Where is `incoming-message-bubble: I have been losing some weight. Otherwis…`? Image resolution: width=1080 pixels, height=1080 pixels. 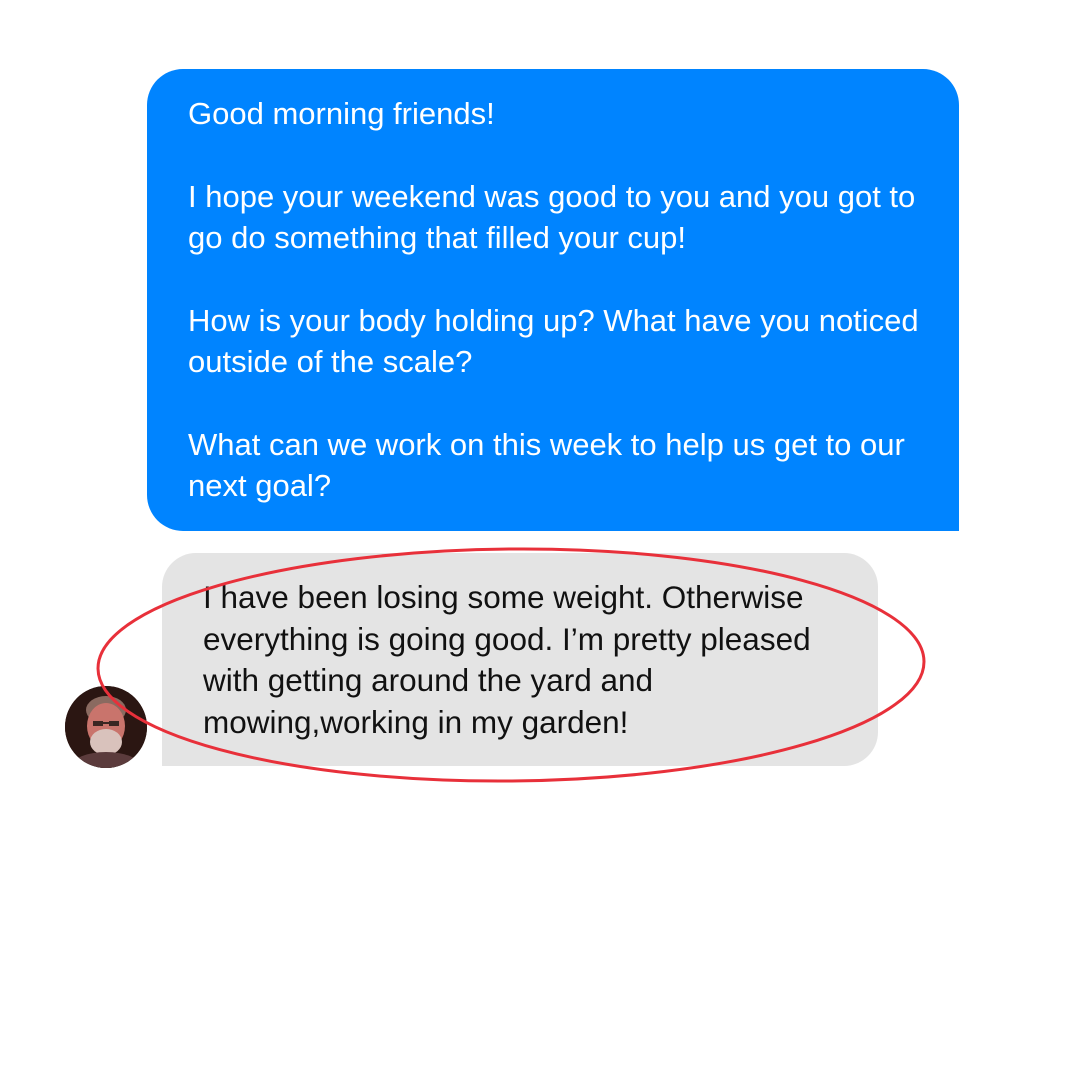
incoming-message-bubble: I have been losing some weight. Otherwis… is located at coordinates (520, 659).